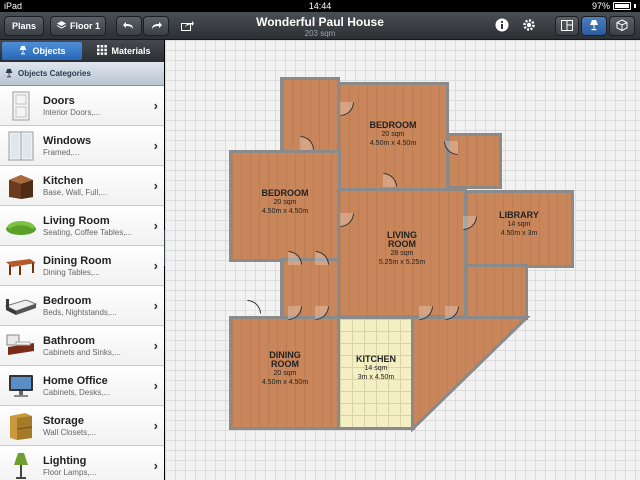 The width and height of the screenshot is (640, 480). Describe the element at coordinates (471, 374) in the screenshot. I see `room-angled-bottom` at that location.